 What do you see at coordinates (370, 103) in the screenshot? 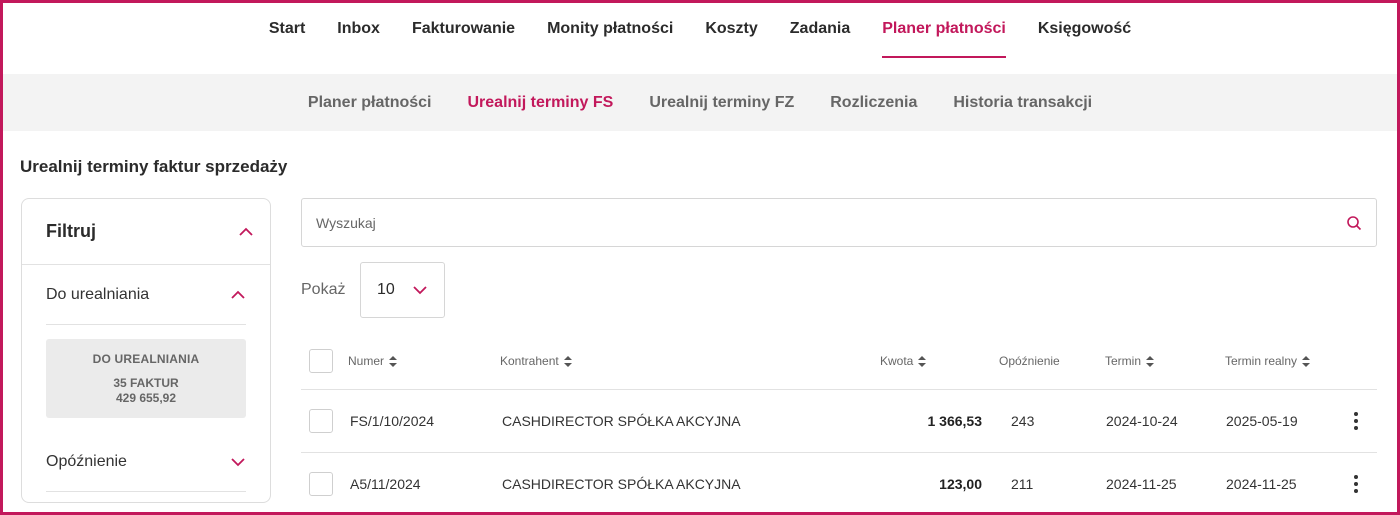
I see `subnav-planer-platnosci: Planer płatności` at bounding box center [370, 103].